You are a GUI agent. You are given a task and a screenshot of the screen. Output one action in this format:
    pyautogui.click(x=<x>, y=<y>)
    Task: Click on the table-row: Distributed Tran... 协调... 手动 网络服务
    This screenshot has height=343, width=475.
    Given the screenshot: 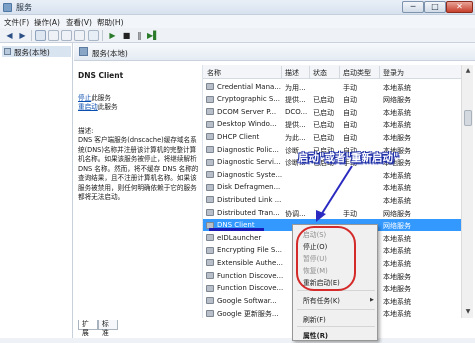 What is the action you would take?
    pyautogui.click(x=332, y=212)
    